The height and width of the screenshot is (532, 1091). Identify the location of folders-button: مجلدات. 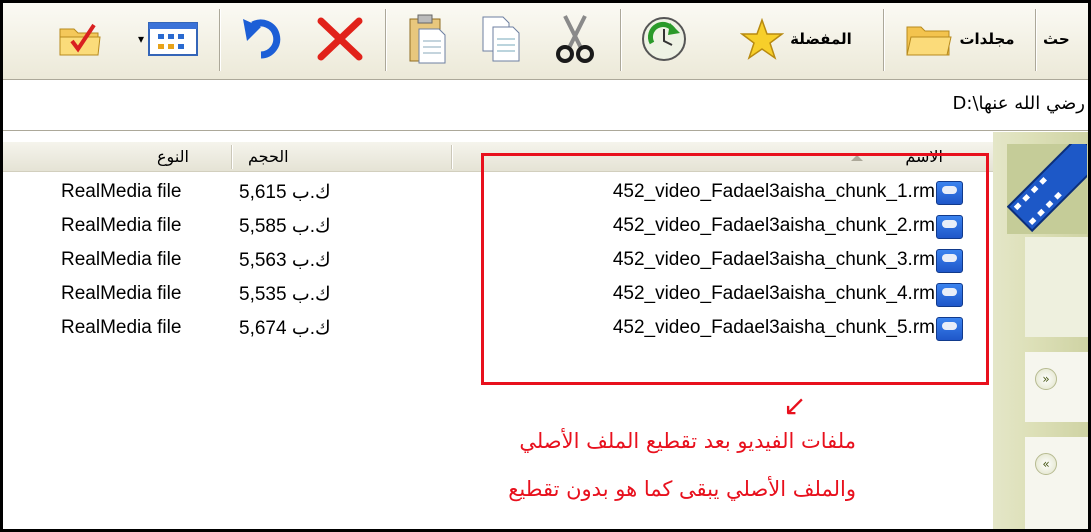
(960, 39).